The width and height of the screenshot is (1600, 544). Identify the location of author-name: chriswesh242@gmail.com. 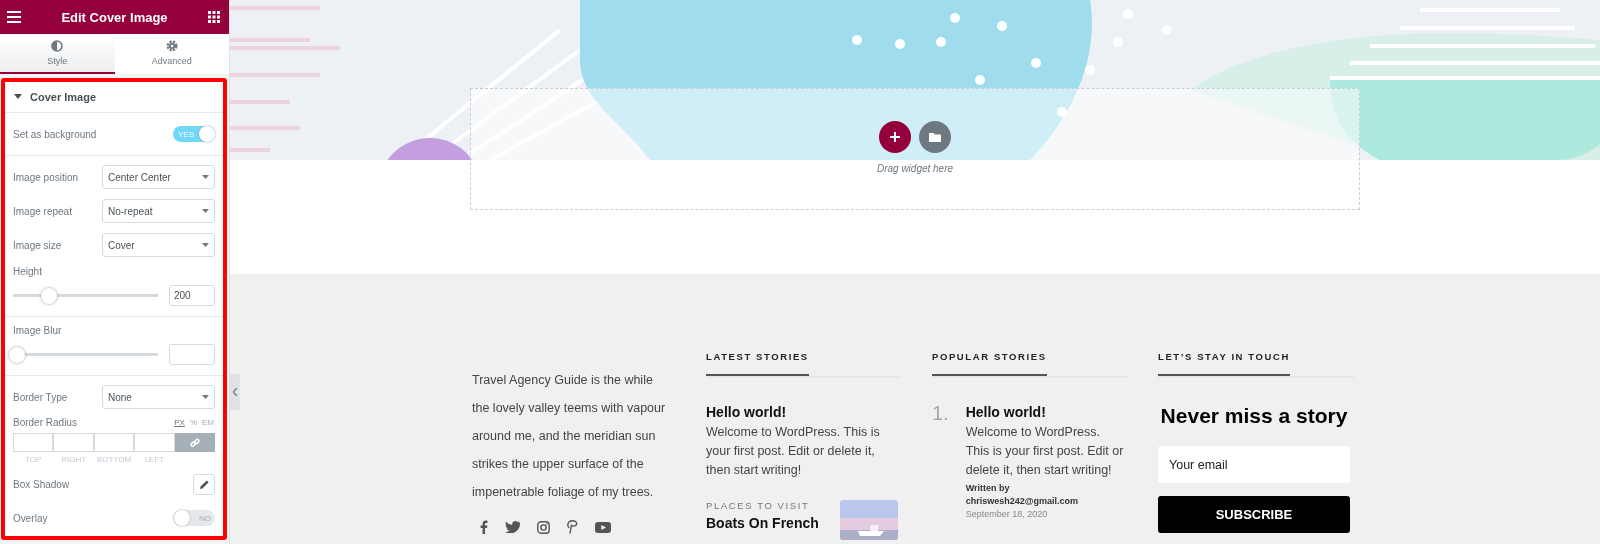
(1044, 501).